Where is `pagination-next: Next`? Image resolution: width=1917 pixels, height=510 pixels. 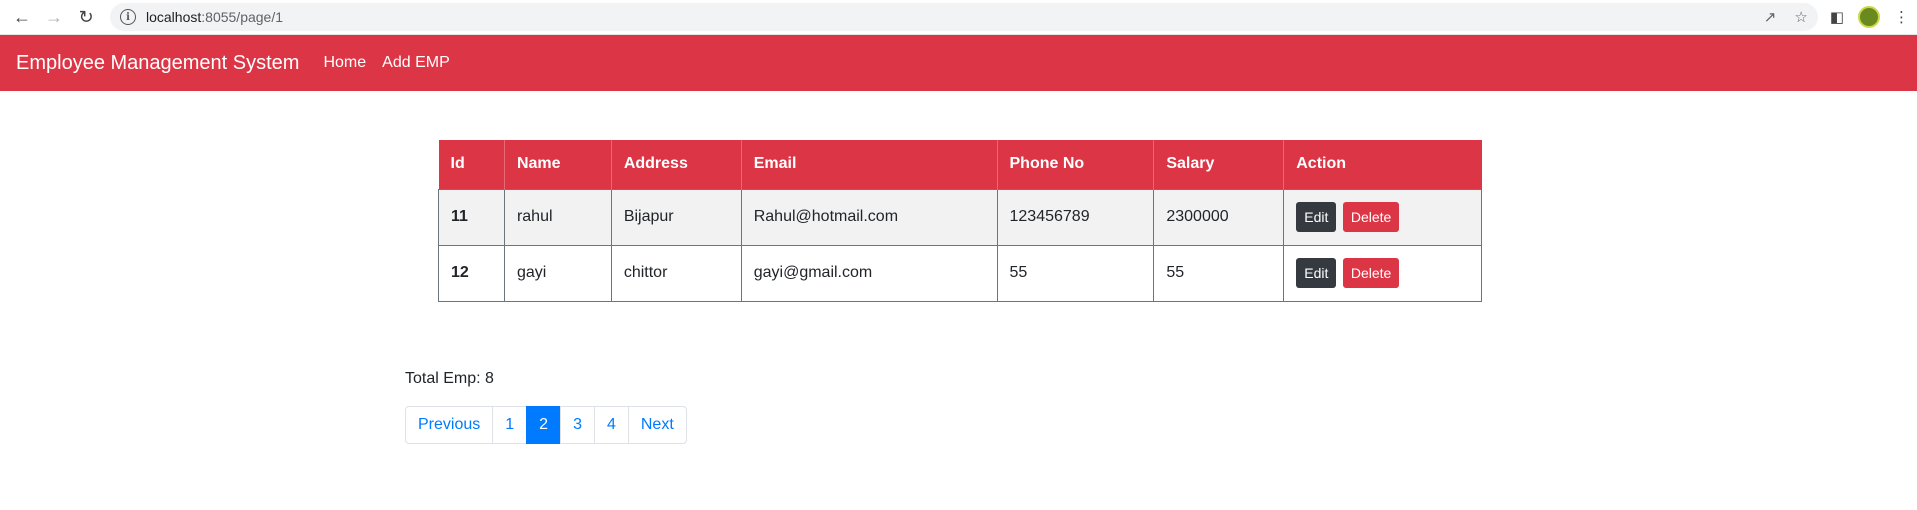 pagination-next: Next is located at coordinates (657, 425).